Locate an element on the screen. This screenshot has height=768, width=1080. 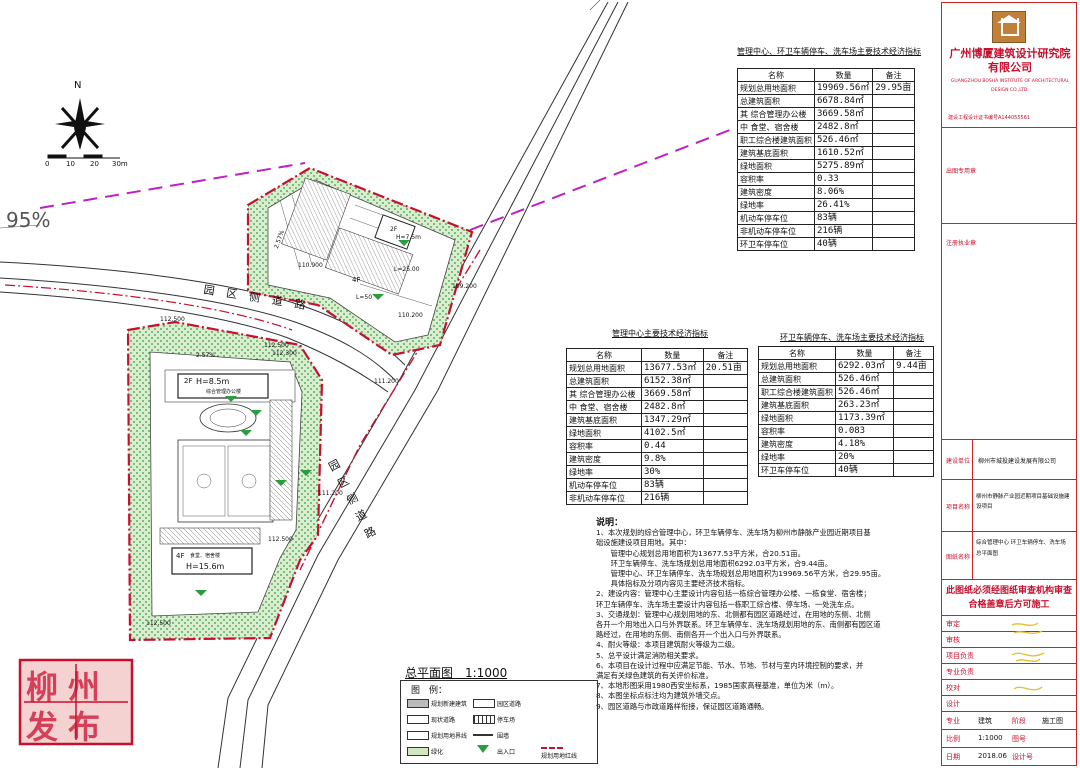
table-cell: 3669.58㎡ is located at coordinates (672, 394).